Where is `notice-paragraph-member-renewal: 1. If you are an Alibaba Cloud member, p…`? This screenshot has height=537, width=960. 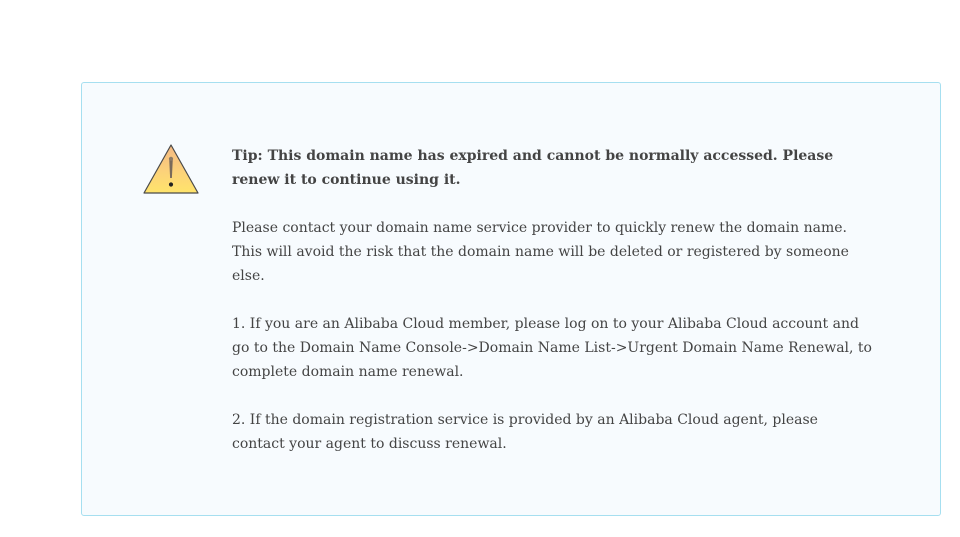 notice-paragraph-member-renewal: 1. If you are an Alibaba Cloud member, p… is located at coordinates (552, 348).